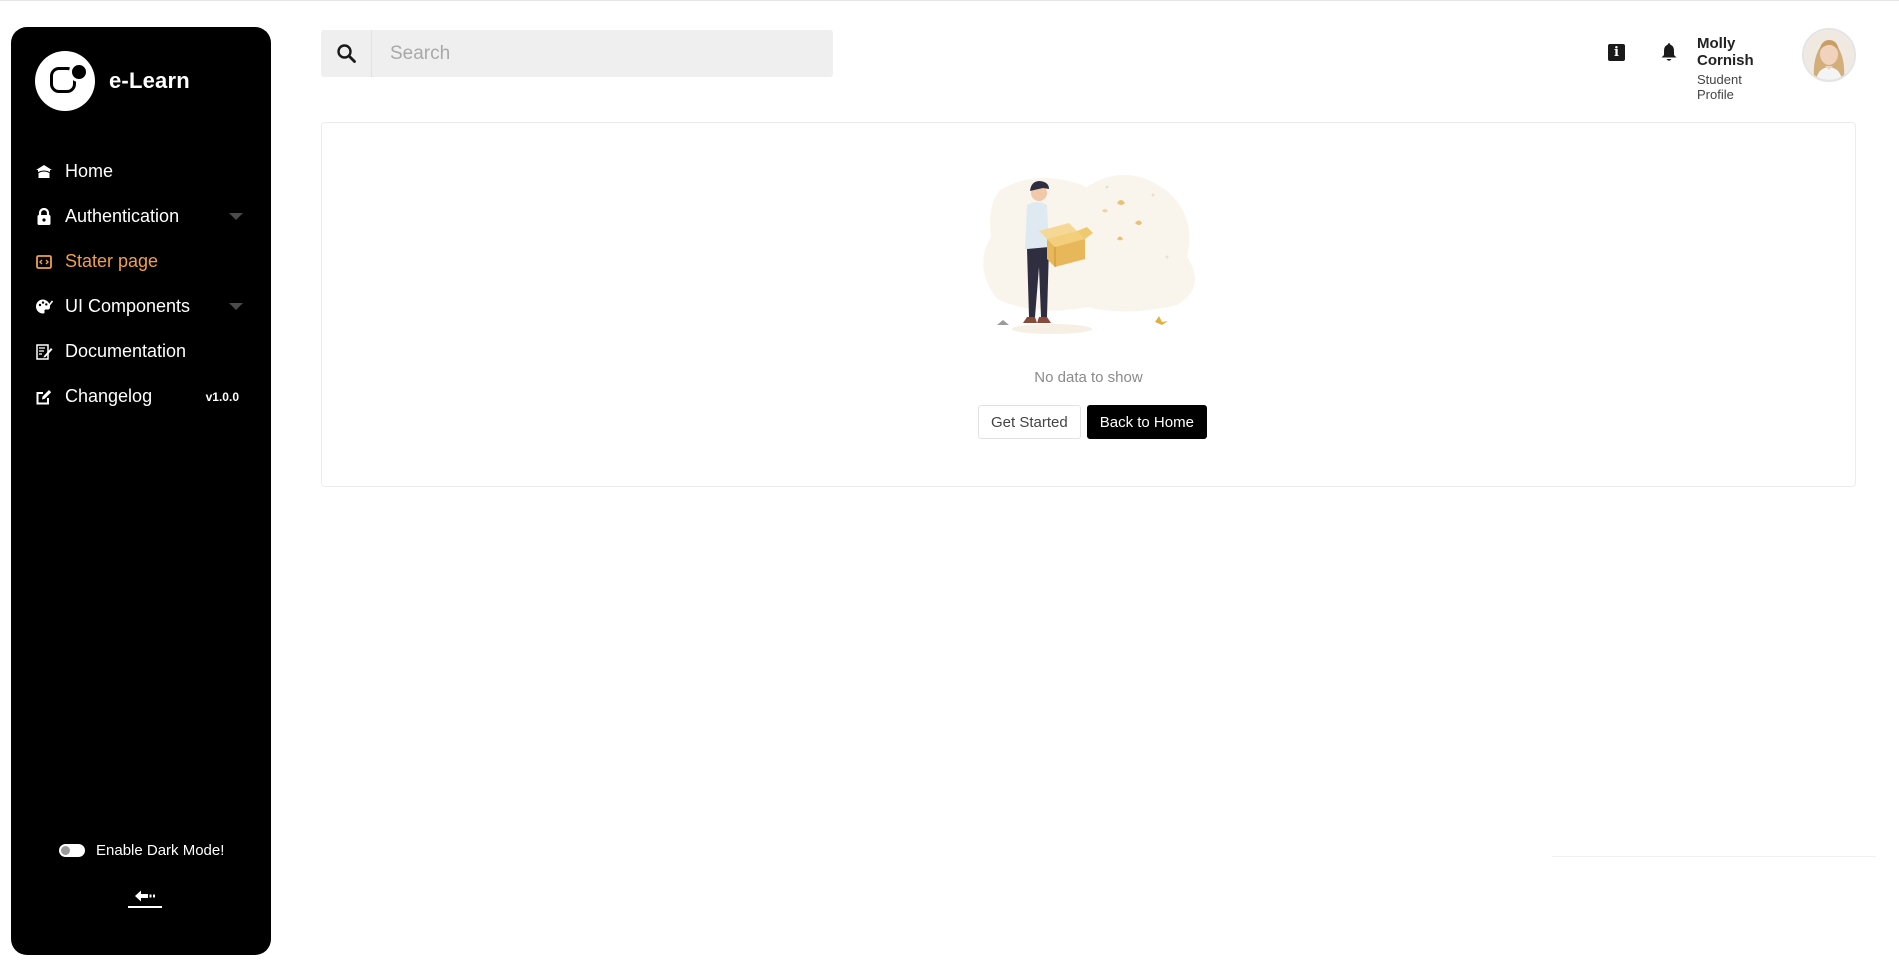 The width and height of the screenshot is (1899, 966). What do you see at coordinates (145, 904) in the screenshot?
I see `collapse-sidebar-button` at bounding box center [145, 904].